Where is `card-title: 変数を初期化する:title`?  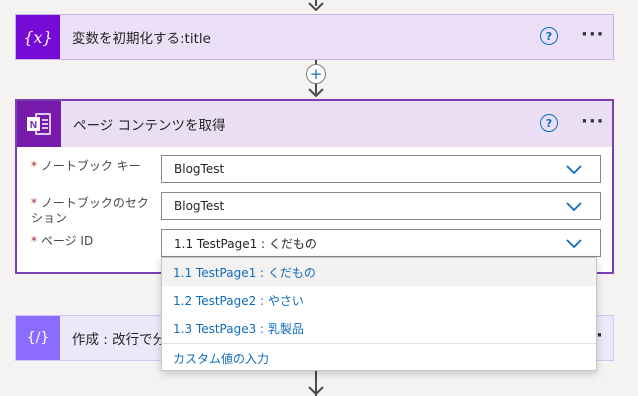
card-title: 変数を初期化する:title is located at coordinates (141, 39).